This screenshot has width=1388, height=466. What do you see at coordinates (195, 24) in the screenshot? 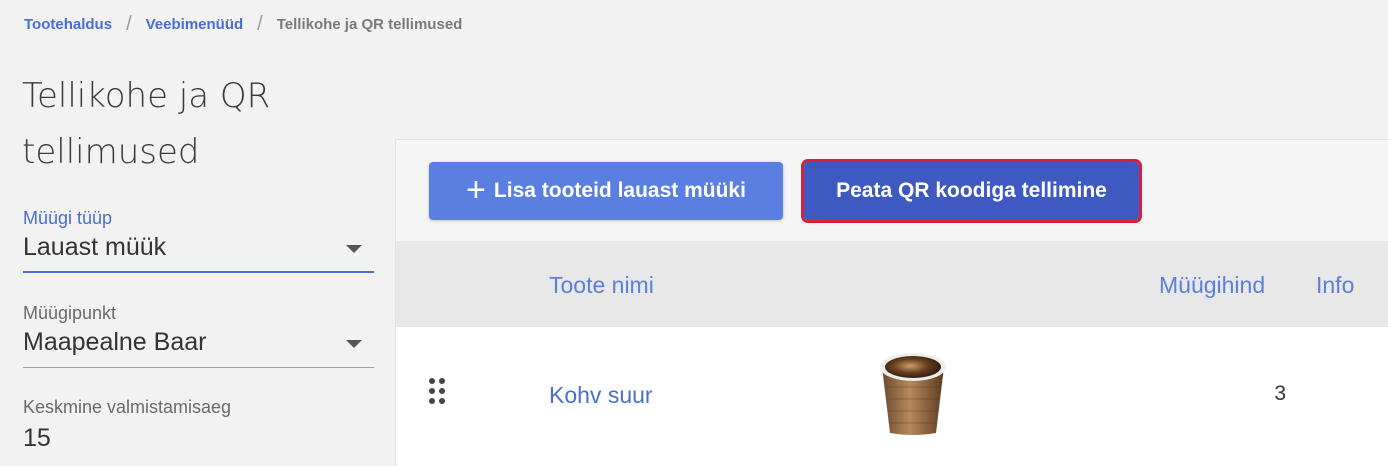
I see `breadcrumb-link-veebimenuud: Veebimenüüd` at bounding box center [195, 24].